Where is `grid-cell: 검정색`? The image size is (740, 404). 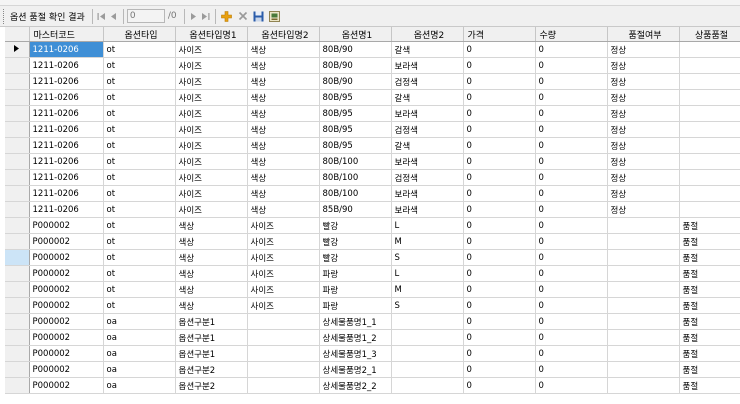 grid-cell: 검정색 is located at coordinates (427, 129).